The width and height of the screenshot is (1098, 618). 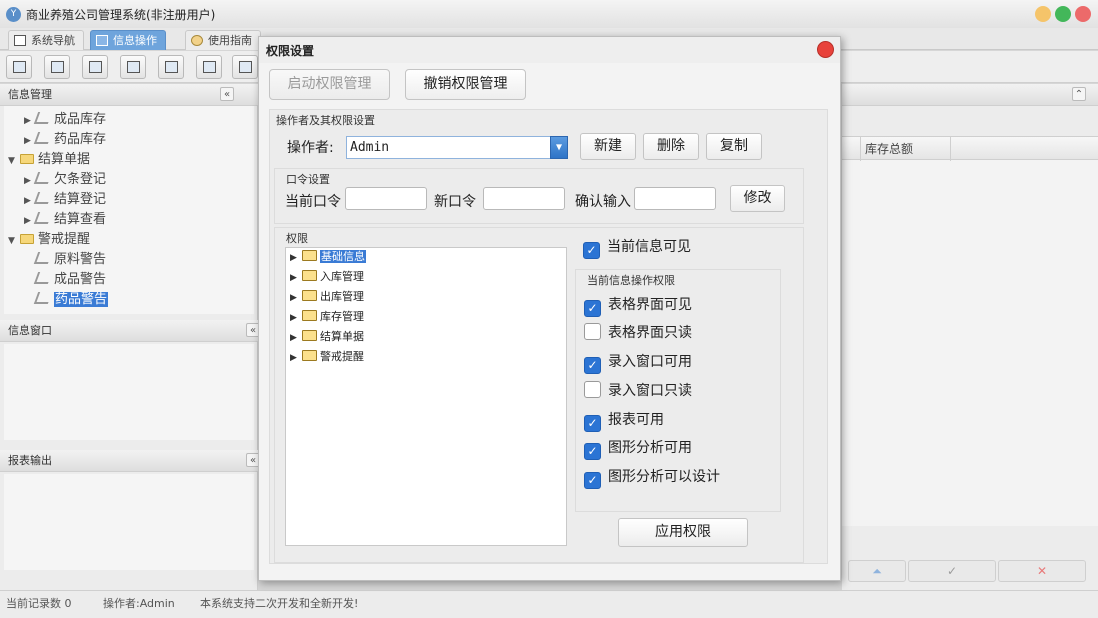 What do you see at coordinates (13, 14) in the screenshot?
I see `app-logo-icon: Y` at bounding box center [13, 14].